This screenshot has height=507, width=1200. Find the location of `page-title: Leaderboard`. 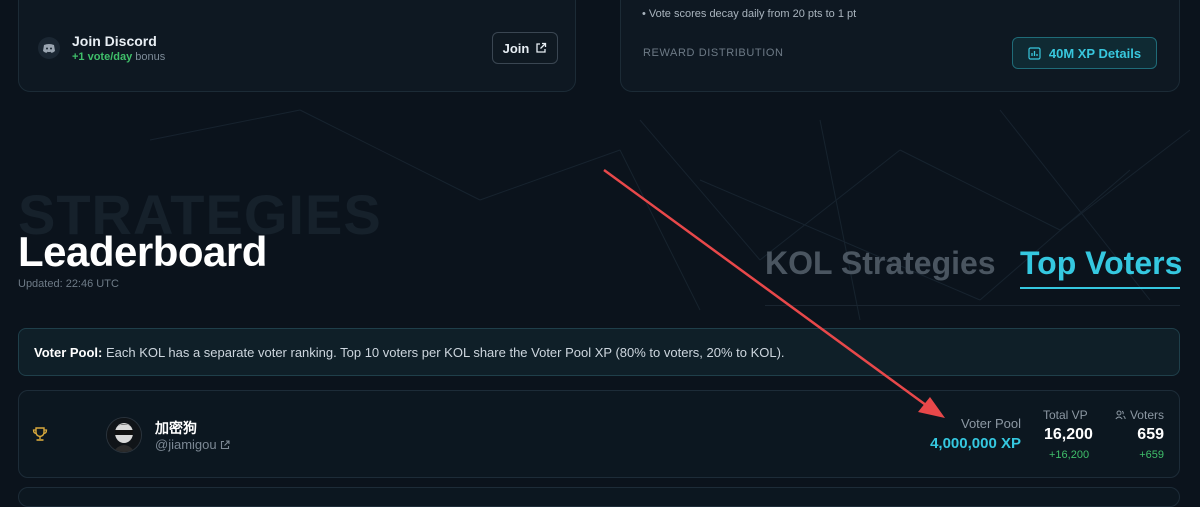

page-title: Leaderboard is located at coordinates (142, 251).